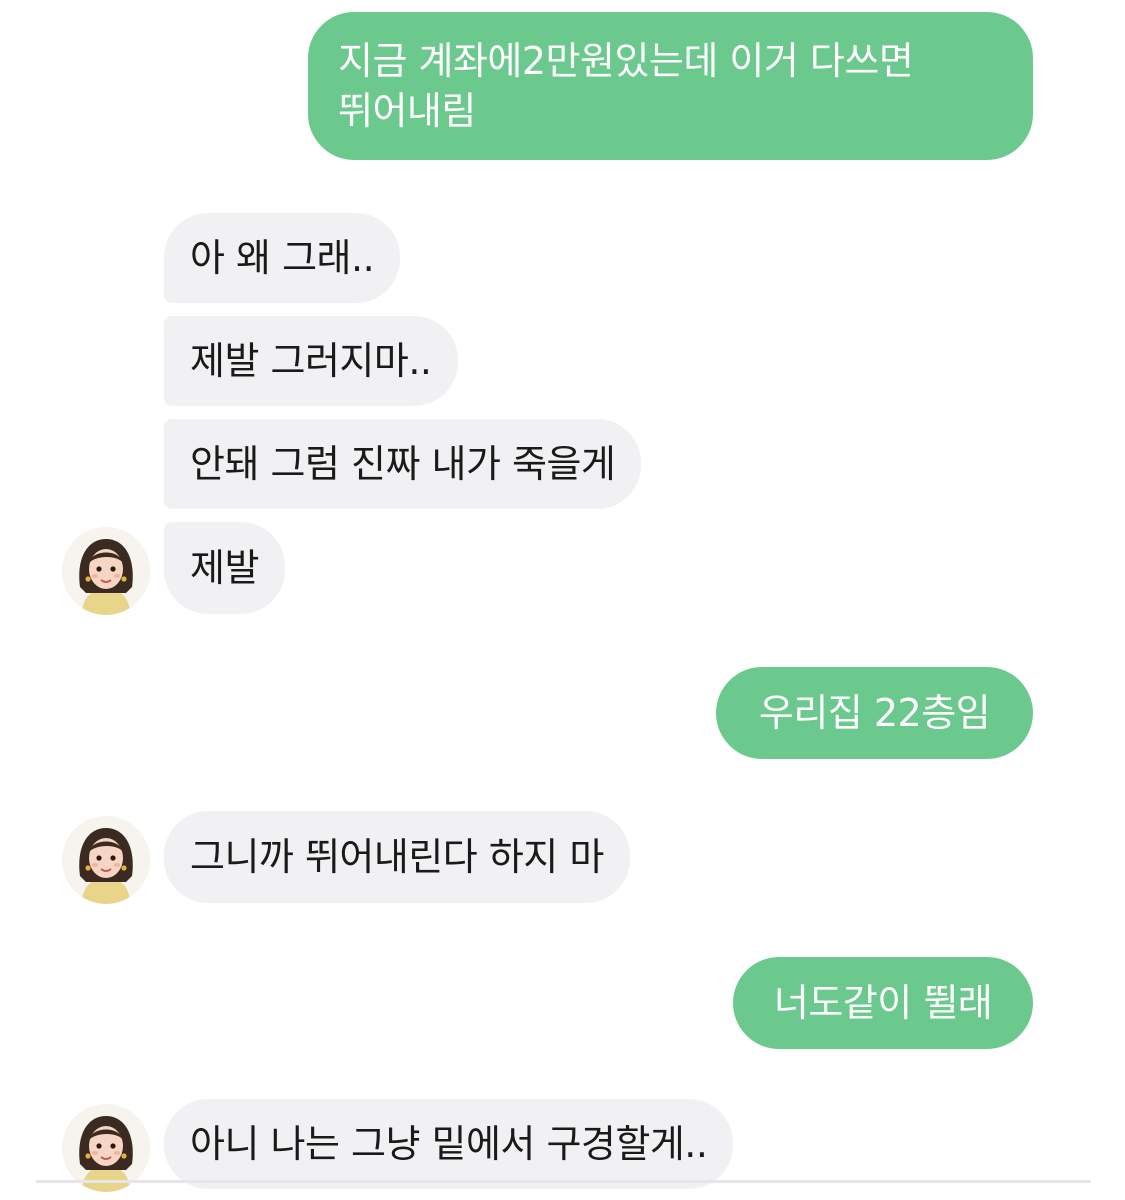  I want to click on composer-divider, so click(563, 1181).